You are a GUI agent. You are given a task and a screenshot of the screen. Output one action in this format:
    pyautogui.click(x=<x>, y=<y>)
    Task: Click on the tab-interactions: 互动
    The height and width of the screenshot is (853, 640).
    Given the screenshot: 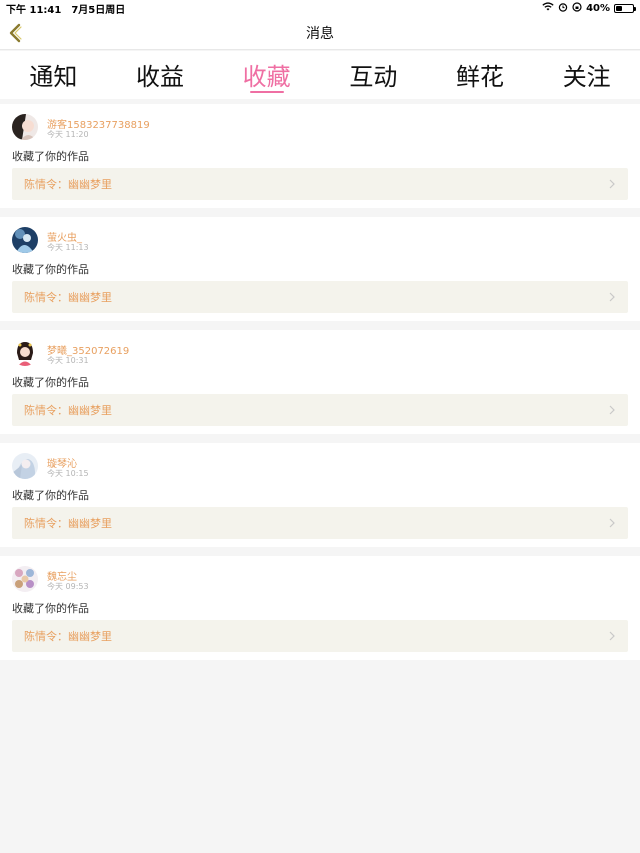 What is the action you would take?
    pyautogui.click(x=373, y=75)
    